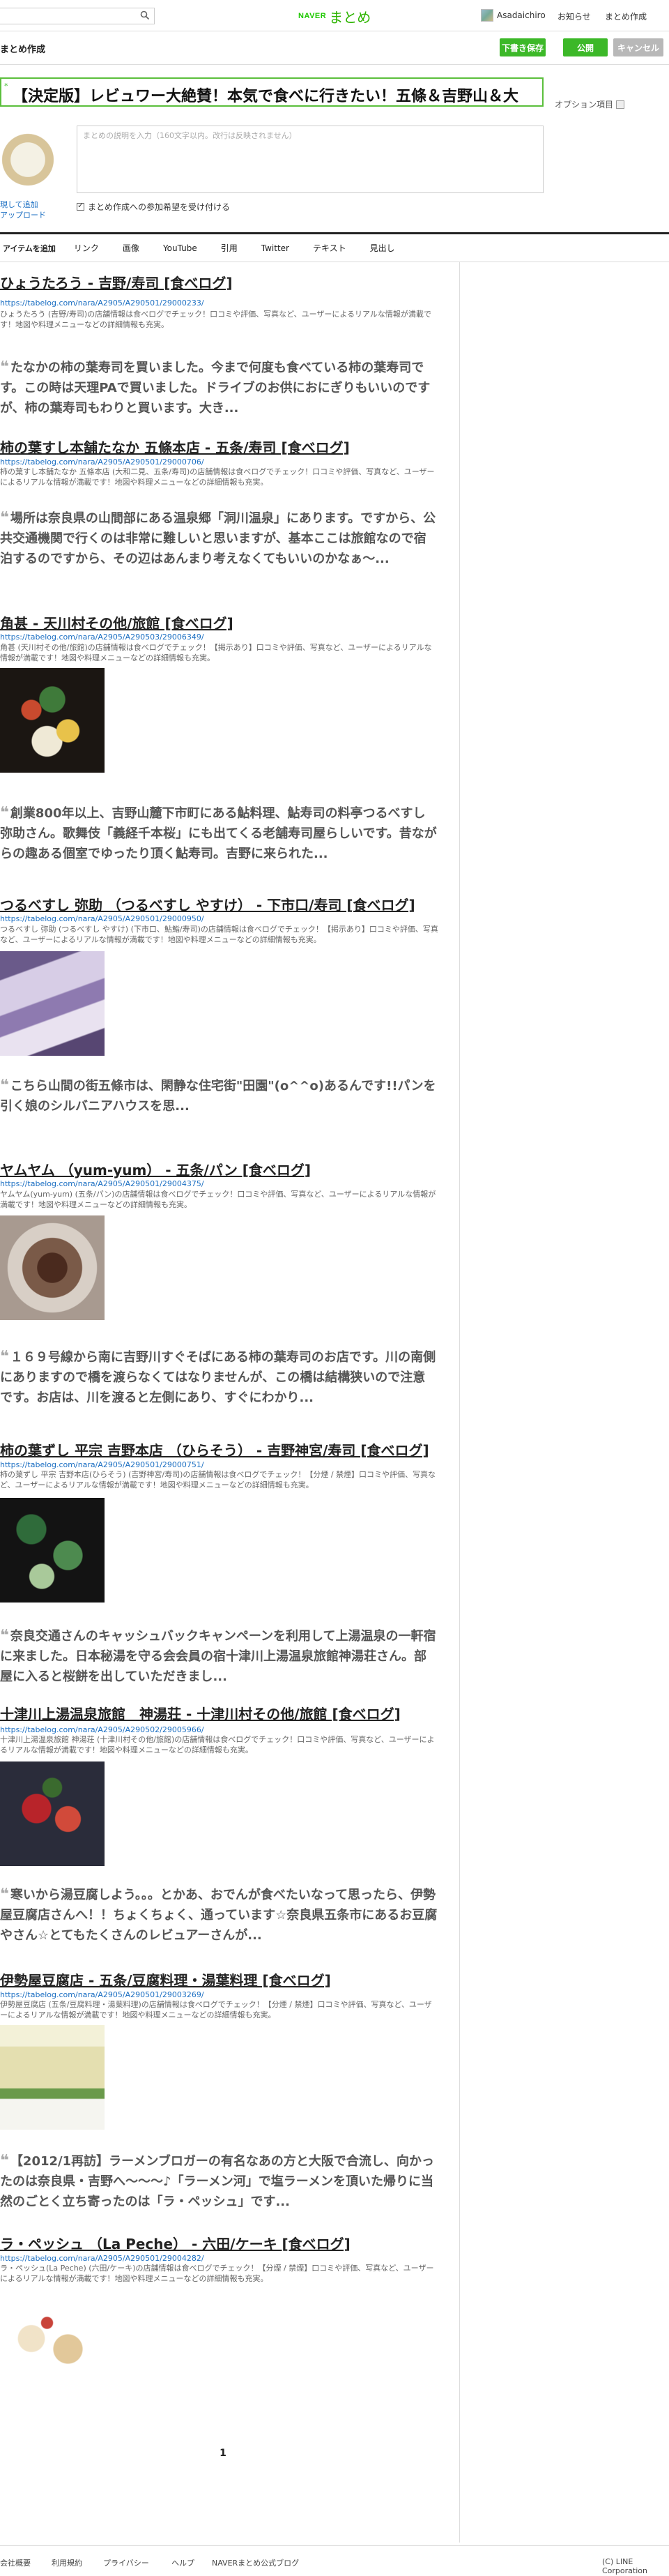 Image resolution: width=669 pixels, height=2576 pixels. Describe the element at coordinates (350, 17) in the screenshot. I see `logo-matome-text: まとめ` at that location.